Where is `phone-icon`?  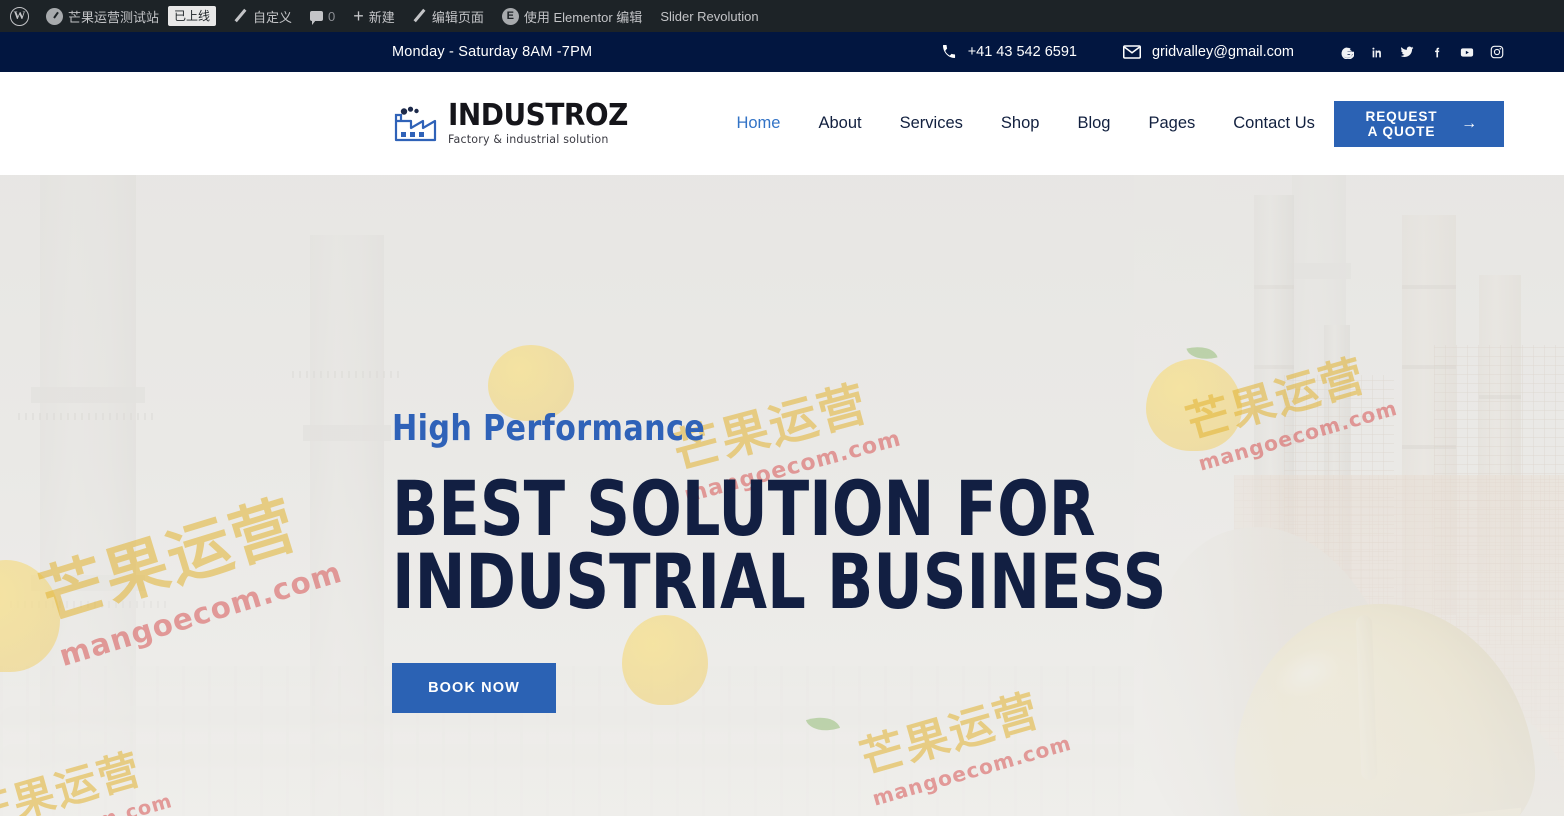 phone-icon is located at coordinates (948, 51).